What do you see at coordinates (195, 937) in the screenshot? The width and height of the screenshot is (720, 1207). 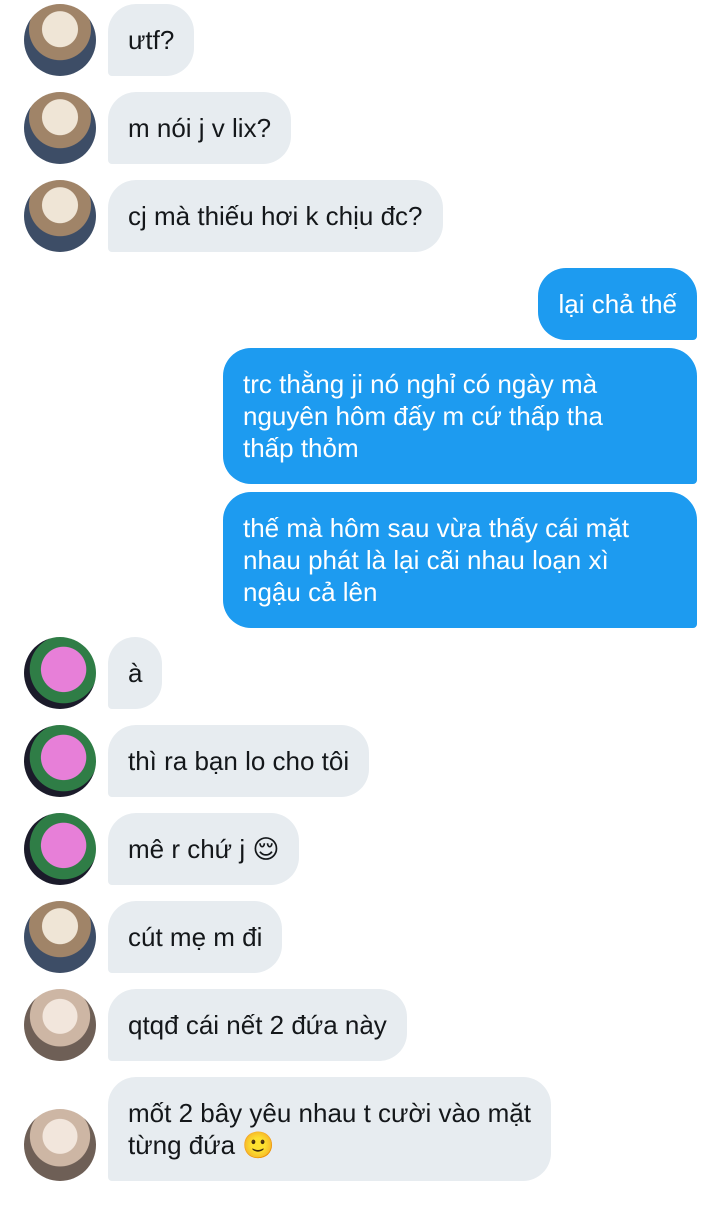 I see `received-message-bubble: cút mẹ m đi` at bounding box center [195, 937].